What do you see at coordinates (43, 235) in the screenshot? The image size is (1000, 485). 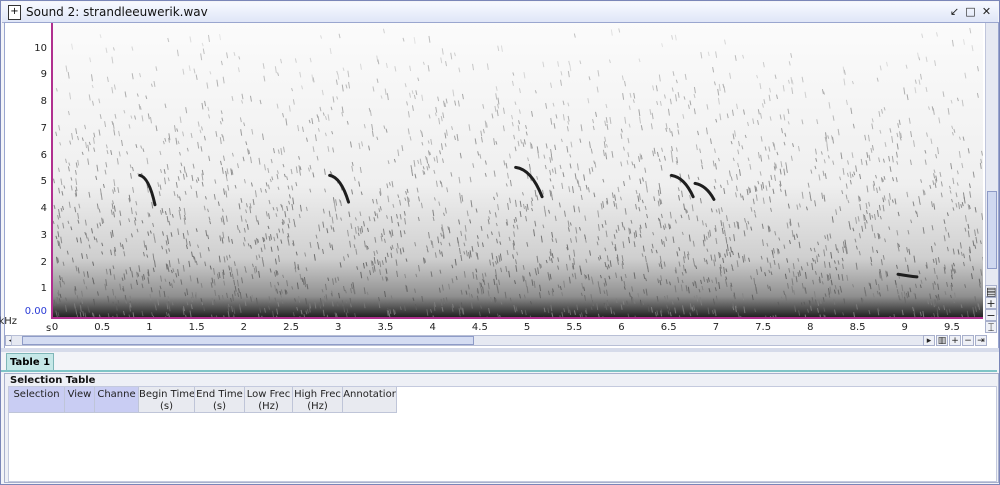 I see `y-tick-label: 3` at bounding box center [43, 235].